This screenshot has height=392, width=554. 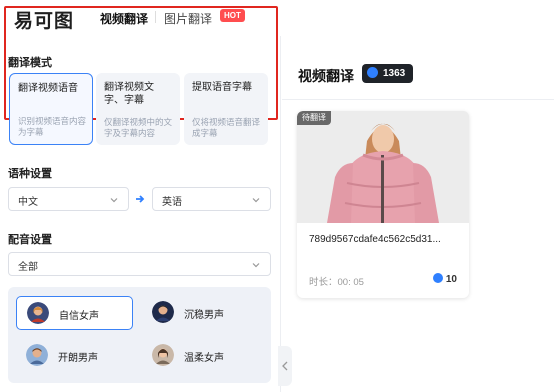 I want to click on arrow-right-icon, so click(x=140, y=199).